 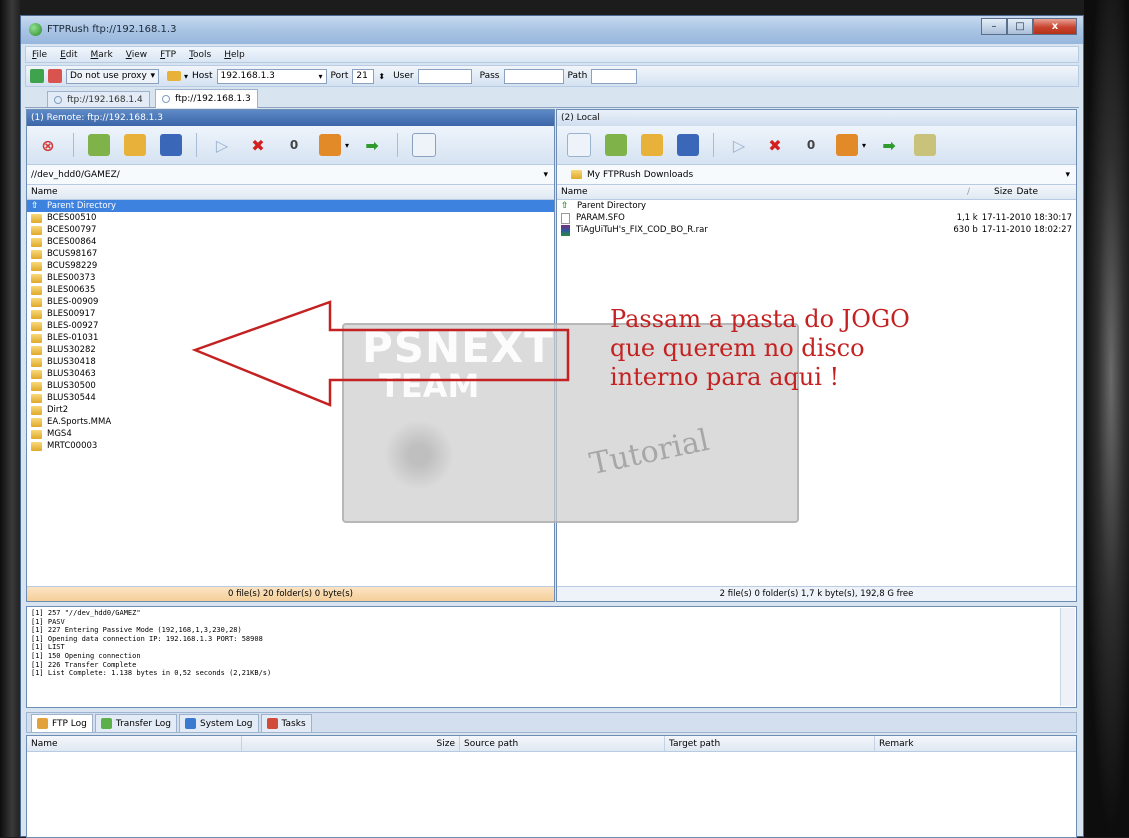 I want to click on menu-ftp: FTP, so click(x=168, y=55).